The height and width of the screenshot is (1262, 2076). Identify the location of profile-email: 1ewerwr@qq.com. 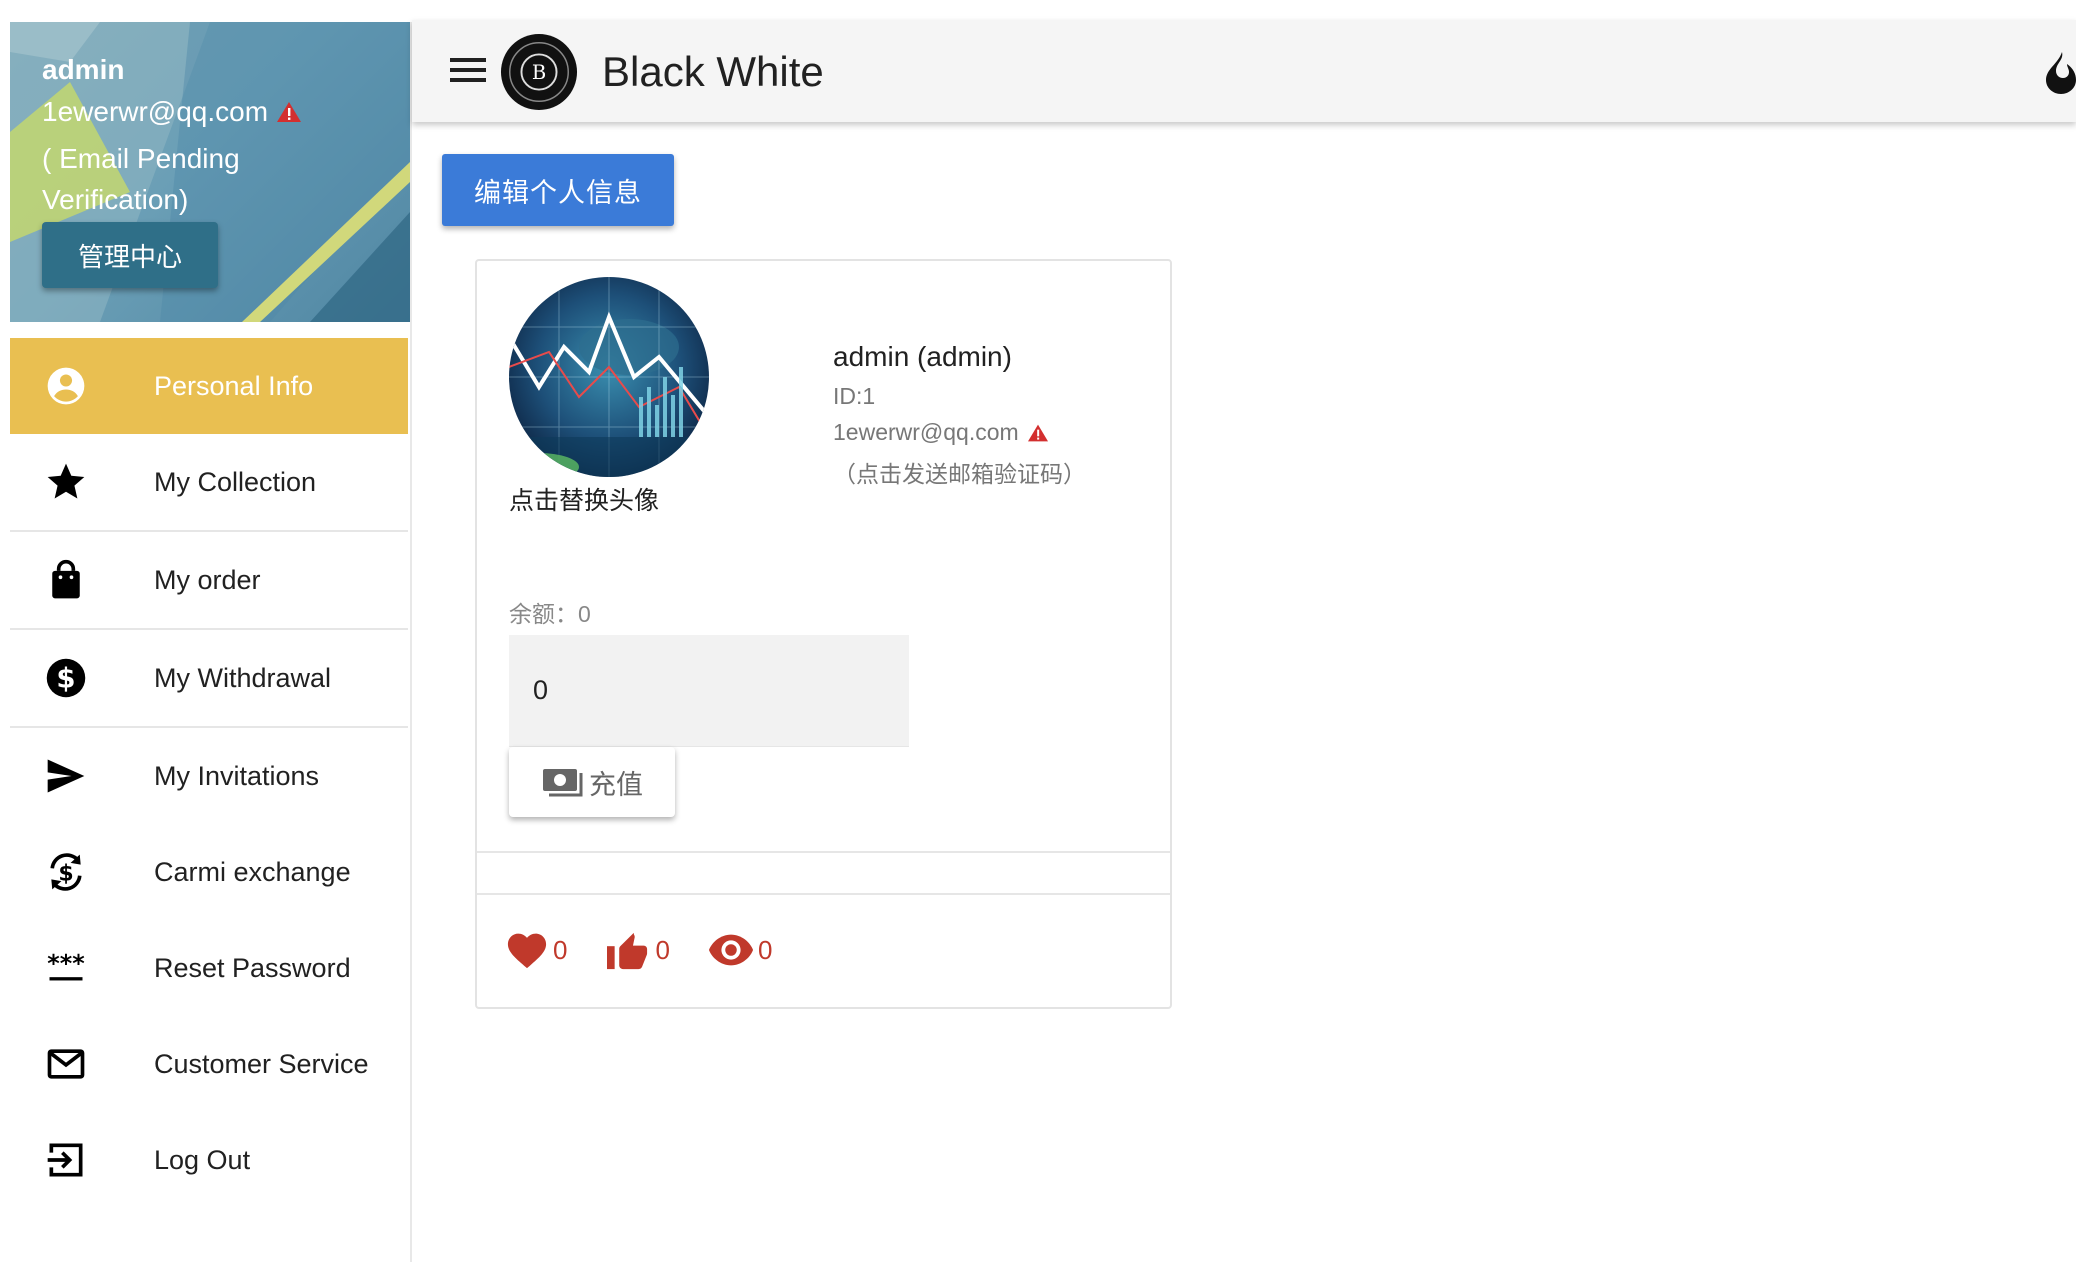
(941, 432).